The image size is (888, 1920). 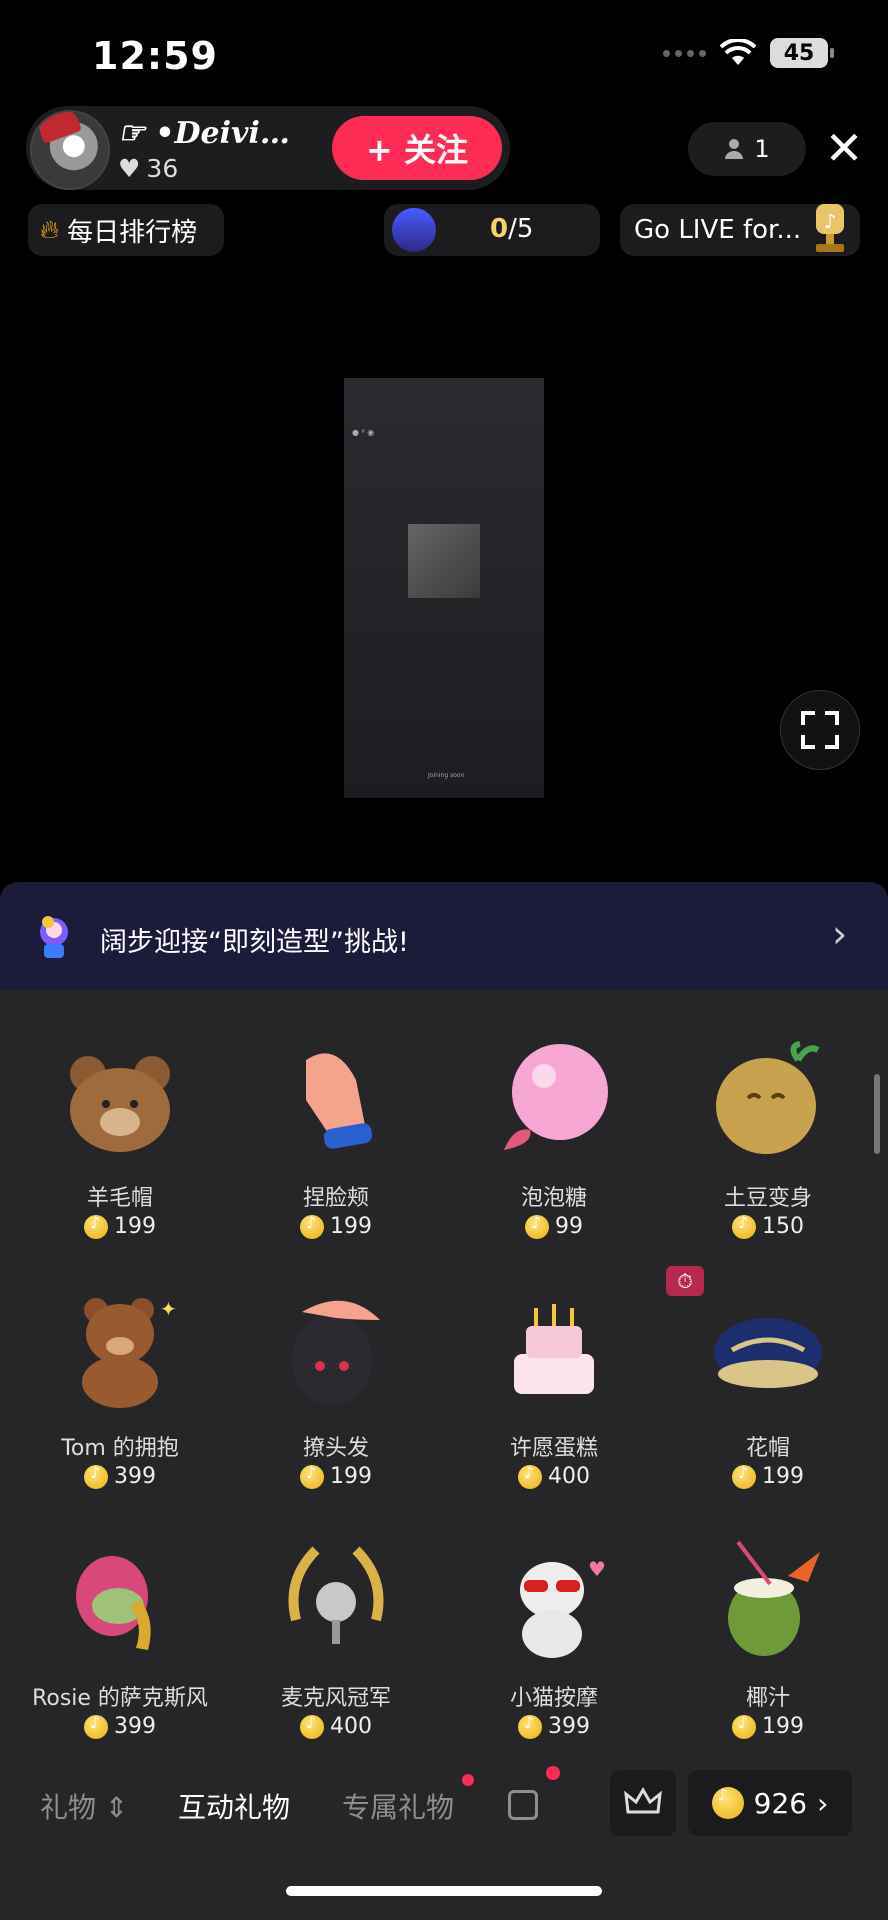 I want to click on gift-item-flower-hat: 花帽 199, so click(x=768, y=1415).